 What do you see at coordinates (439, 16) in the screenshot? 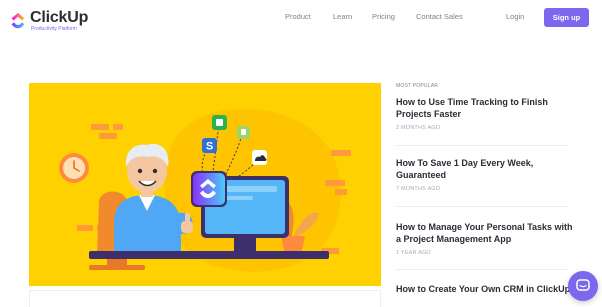
I see `nav-contact-sales: Contact Sales` at bounding box center [439, 16].